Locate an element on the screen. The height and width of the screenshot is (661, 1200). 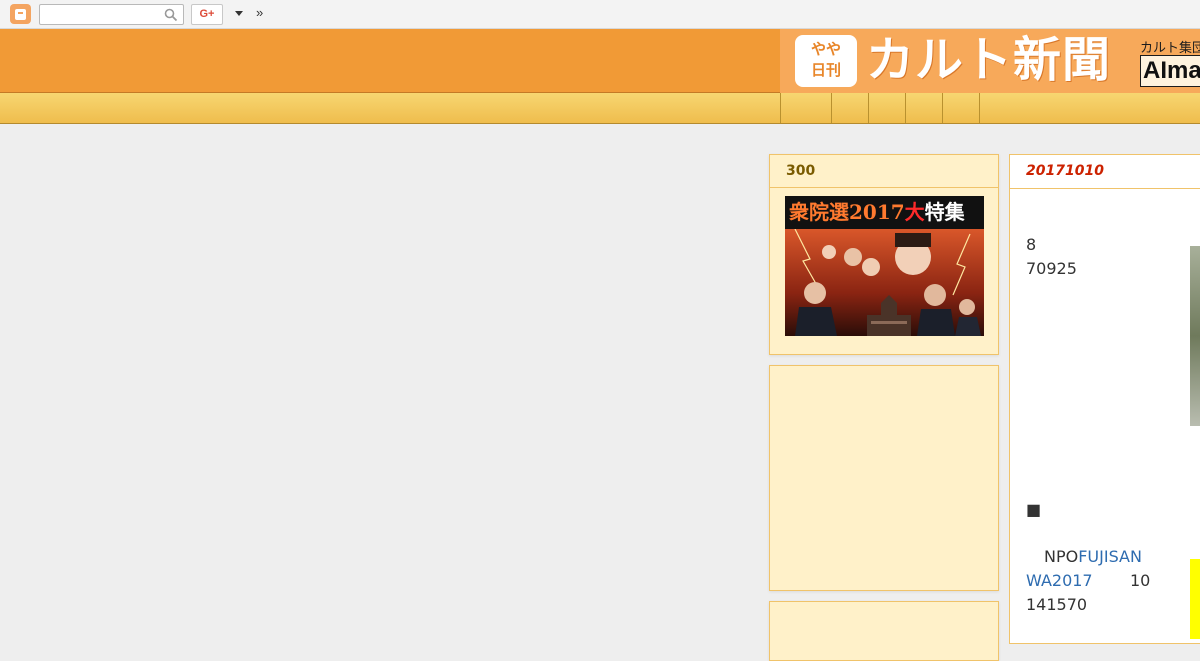
search-icon is located at coordinates (171, 15).